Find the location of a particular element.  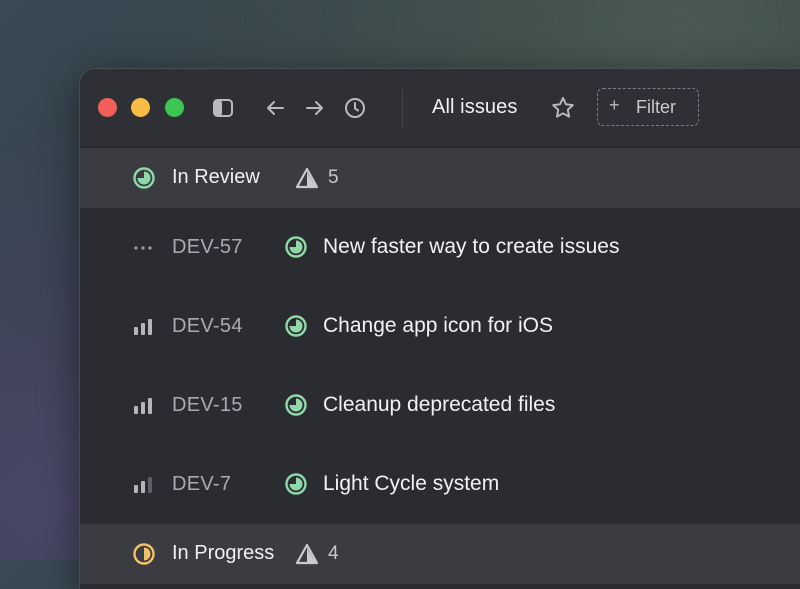

issue-id: DEV-7 is located at coordinates (202, 484).